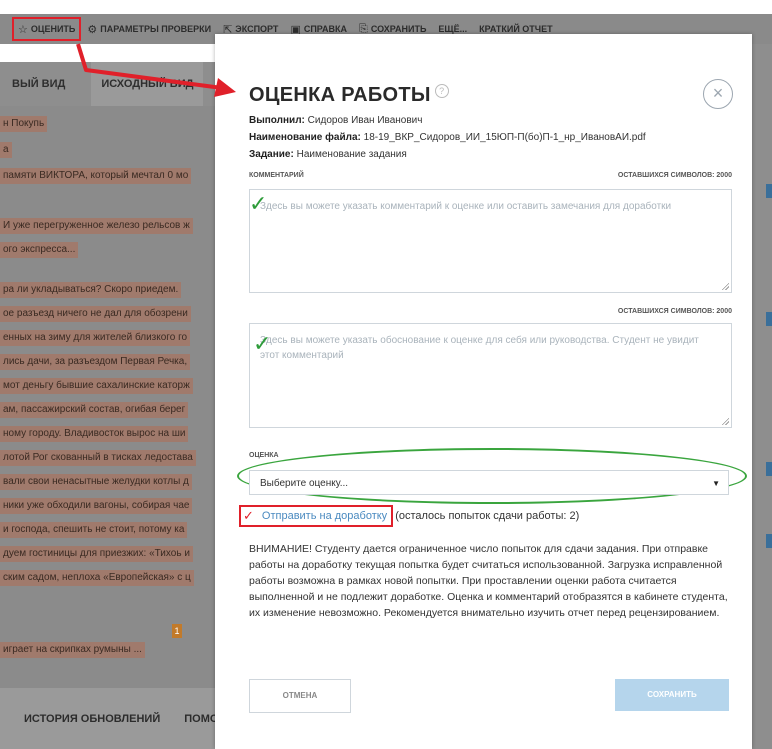 Image resolution: width=772 pixels, height=749 pixels. What do you see at coordinates (96, 482) in the screenshot?
I see `doc-line: вали свои ненасытные желудки котлы д` at bounding box center [96, 482].